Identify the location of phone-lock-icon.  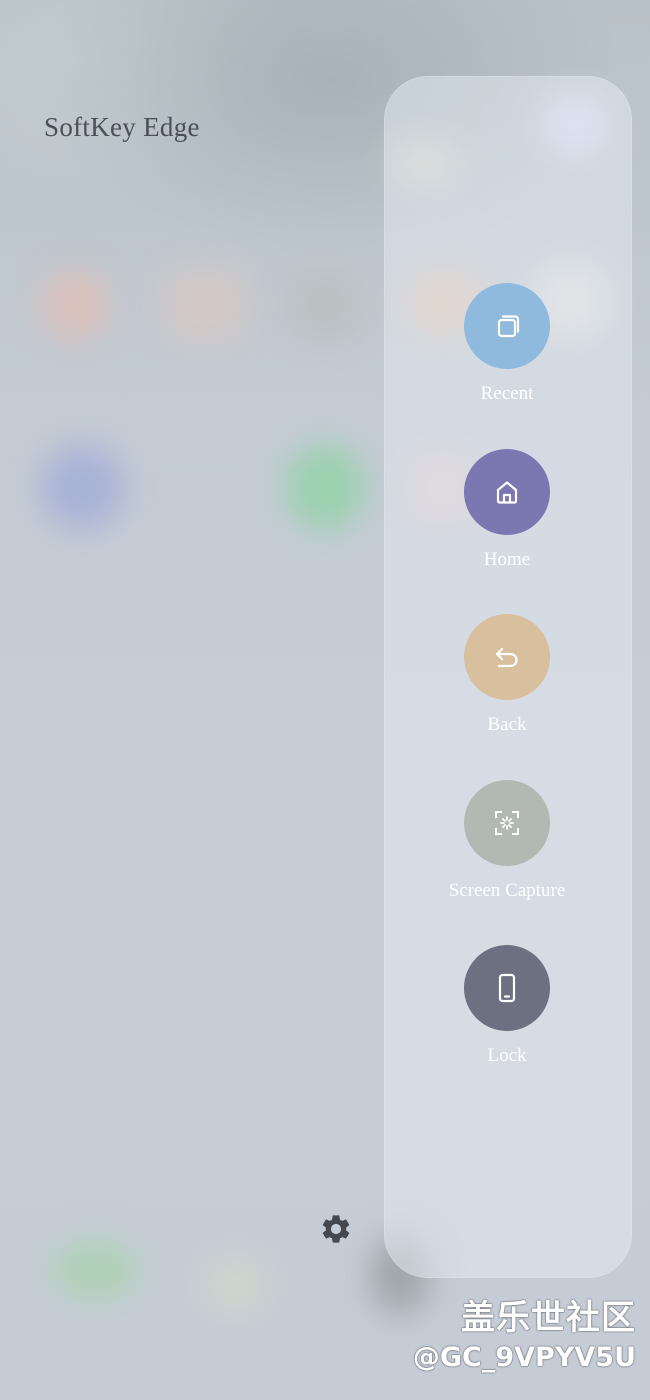
(507, 988).